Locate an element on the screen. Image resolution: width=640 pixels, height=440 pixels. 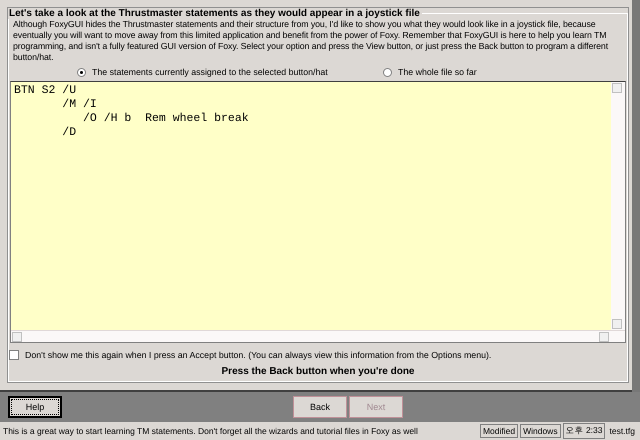
intro-text: Although FoxyGUI hides the Thrustmaster statements and their structure from you, I'd like to show you what they would look like in a joystick file, because eventually you will want to move away from this limited application and benefit from the power of Foxy. Remember that FoxyGUI is here to help you learn TM programming, and isn't a fully featured GUI version of Foxy. Select your option and press the View button, or just press the Back button to program a different button/hat. is located at coordinates (311, 41).